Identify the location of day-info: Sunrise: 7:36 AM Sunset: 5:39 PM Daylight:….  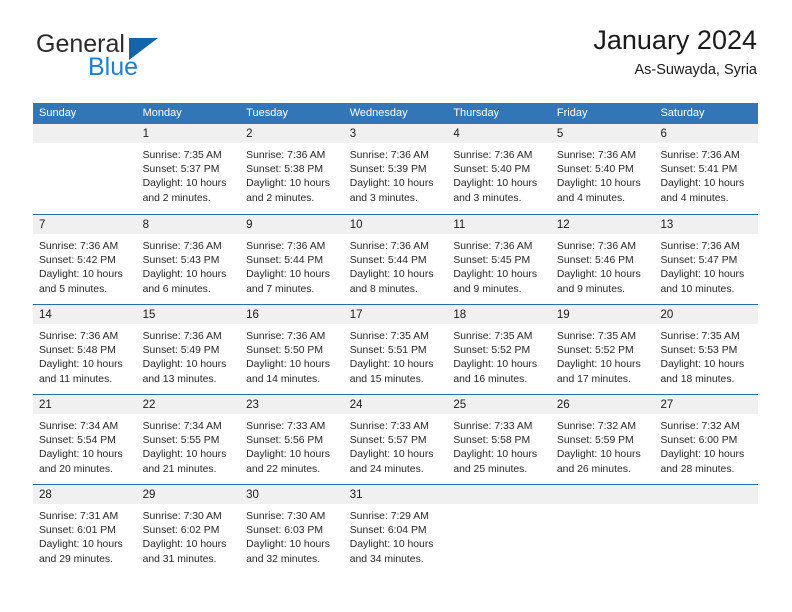
(396, 174).